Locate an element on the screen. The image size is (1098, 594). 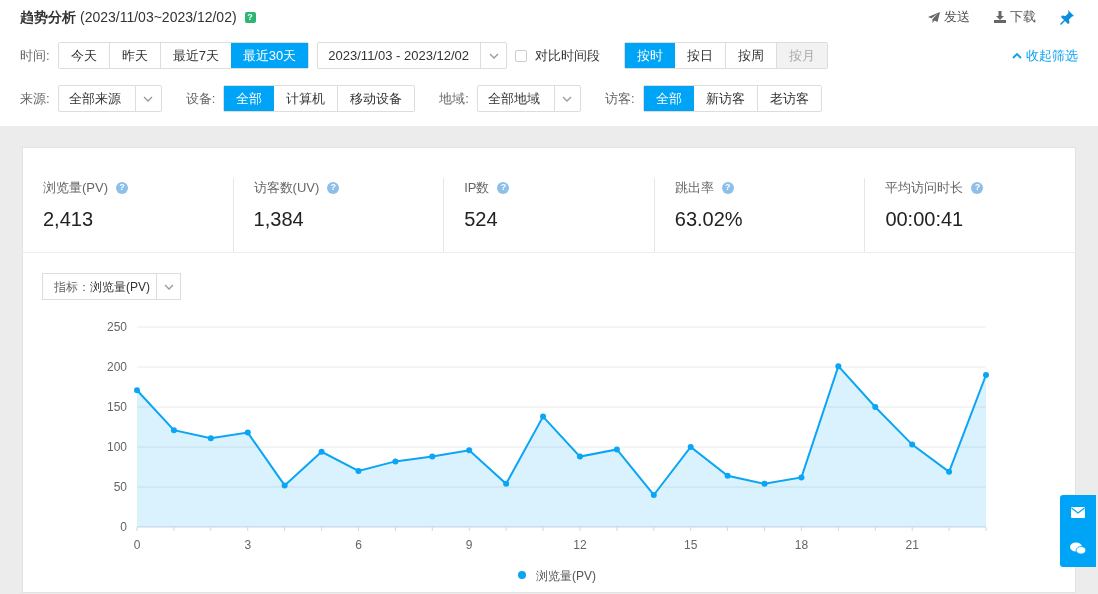
legend-marker is located at coordinates (522, 575).